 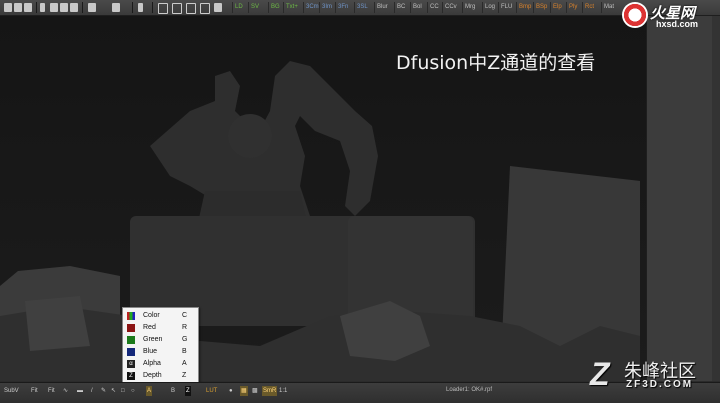 I want to click on logo-ring-icon, so click(x=635, y=15).